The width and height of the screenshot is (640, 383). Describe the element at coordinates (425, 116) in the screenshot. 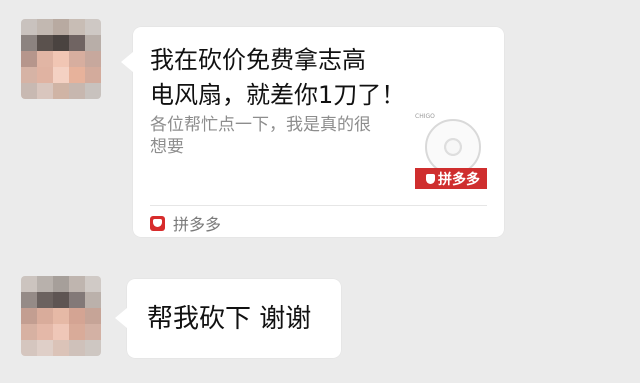

I see `thumbnail-brand: CHIGO` at that location.